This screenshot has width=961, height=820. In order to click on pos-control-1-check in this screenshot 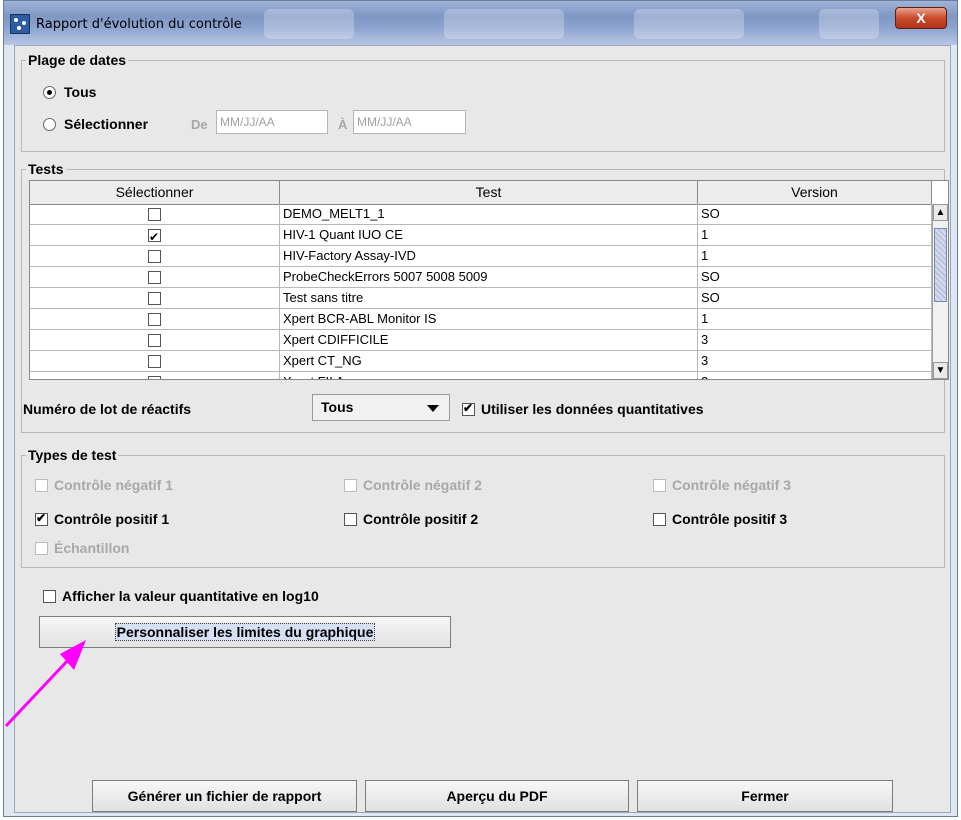, I will do `click(41, 518)`.